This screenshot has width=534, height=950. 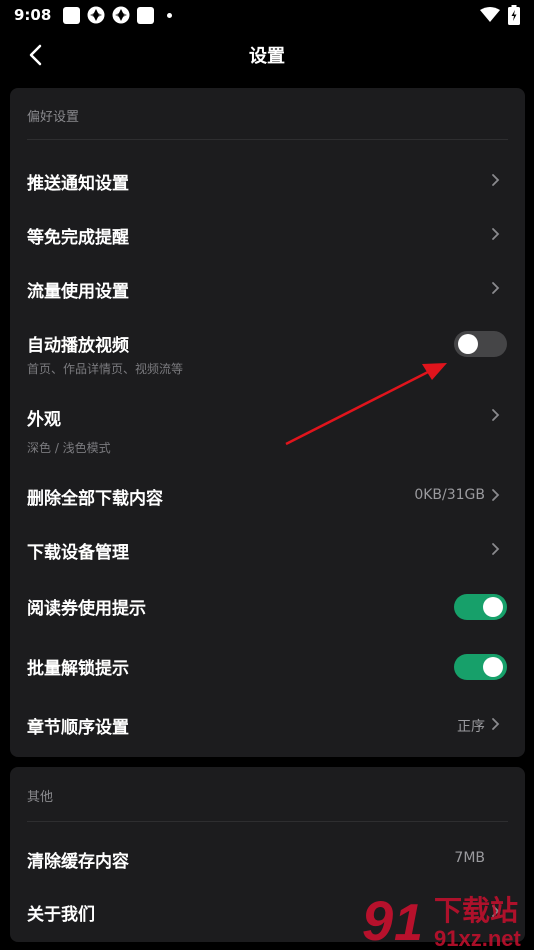 I want to click on row-label: 章节顺序设置, so click(x=78, y=728).